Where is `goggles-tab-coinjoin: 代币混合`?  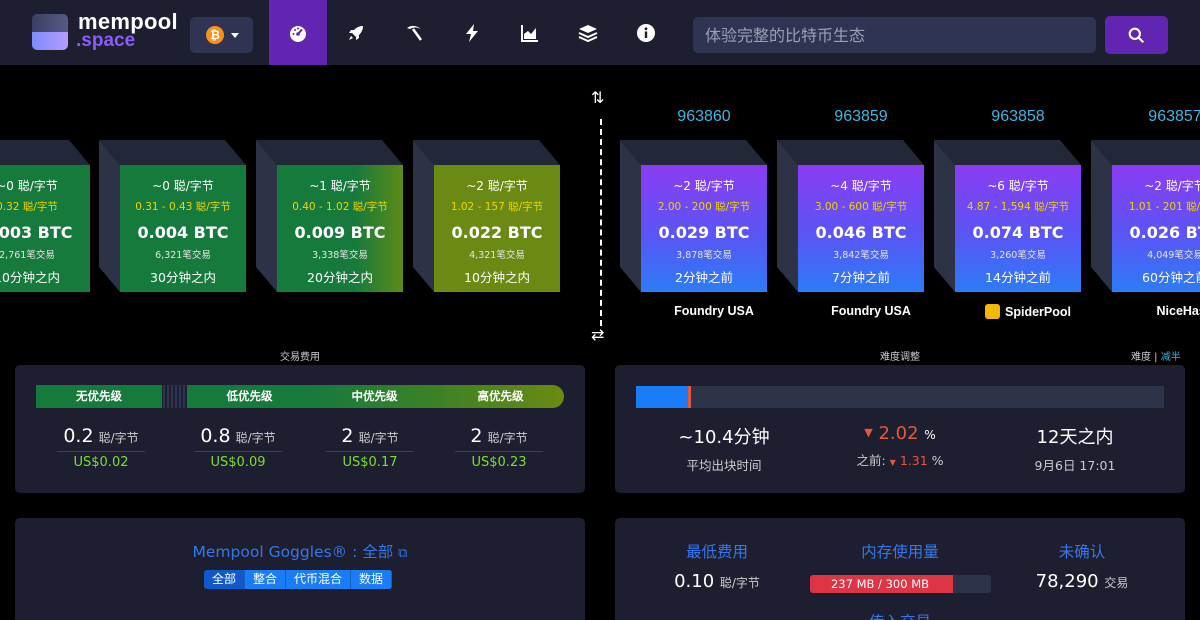 goggles-tab-coinjoin: 代币混合 is located at coordinates (319, 579).